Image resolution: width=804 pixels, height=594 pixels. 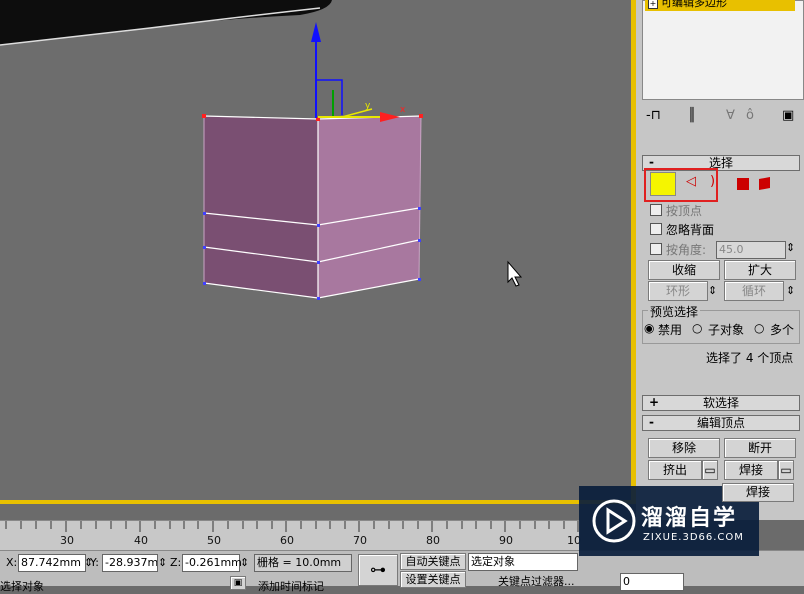 What do you see at coordinates (674, 311) in the screenshot?
I see `preview-selection-label: 预览选择` at bounding box center [674, 311].